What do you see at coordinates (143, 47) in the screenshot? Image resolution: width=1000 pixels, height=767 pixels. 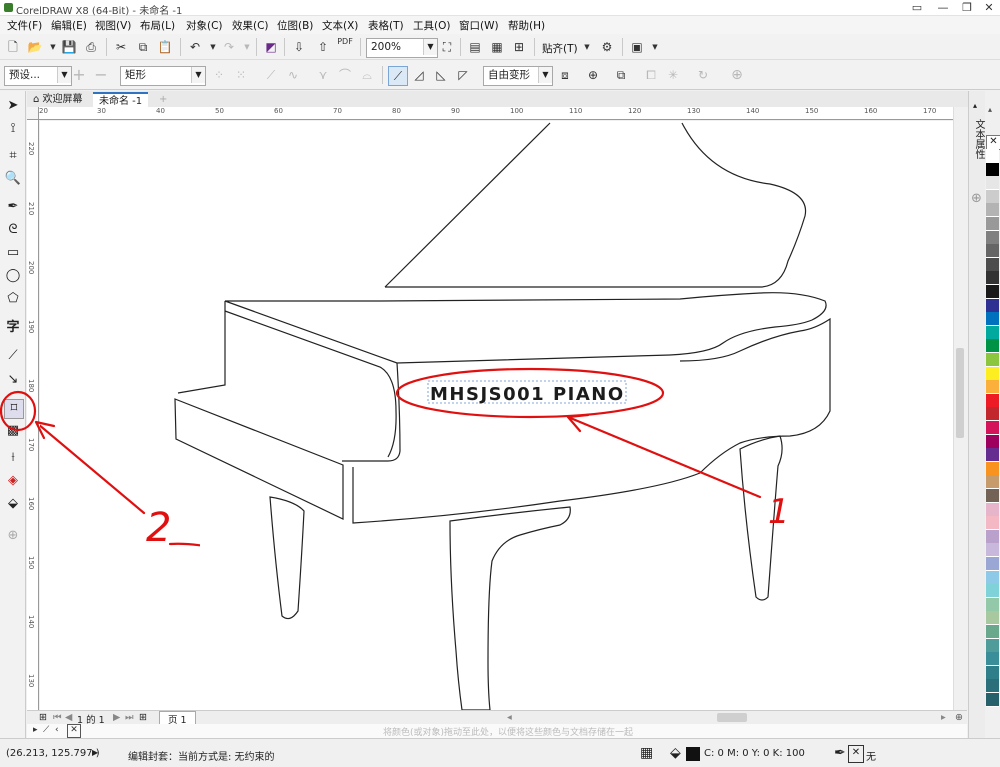 I see `copy-icon: ⧉` at bounding box center [143, 47].